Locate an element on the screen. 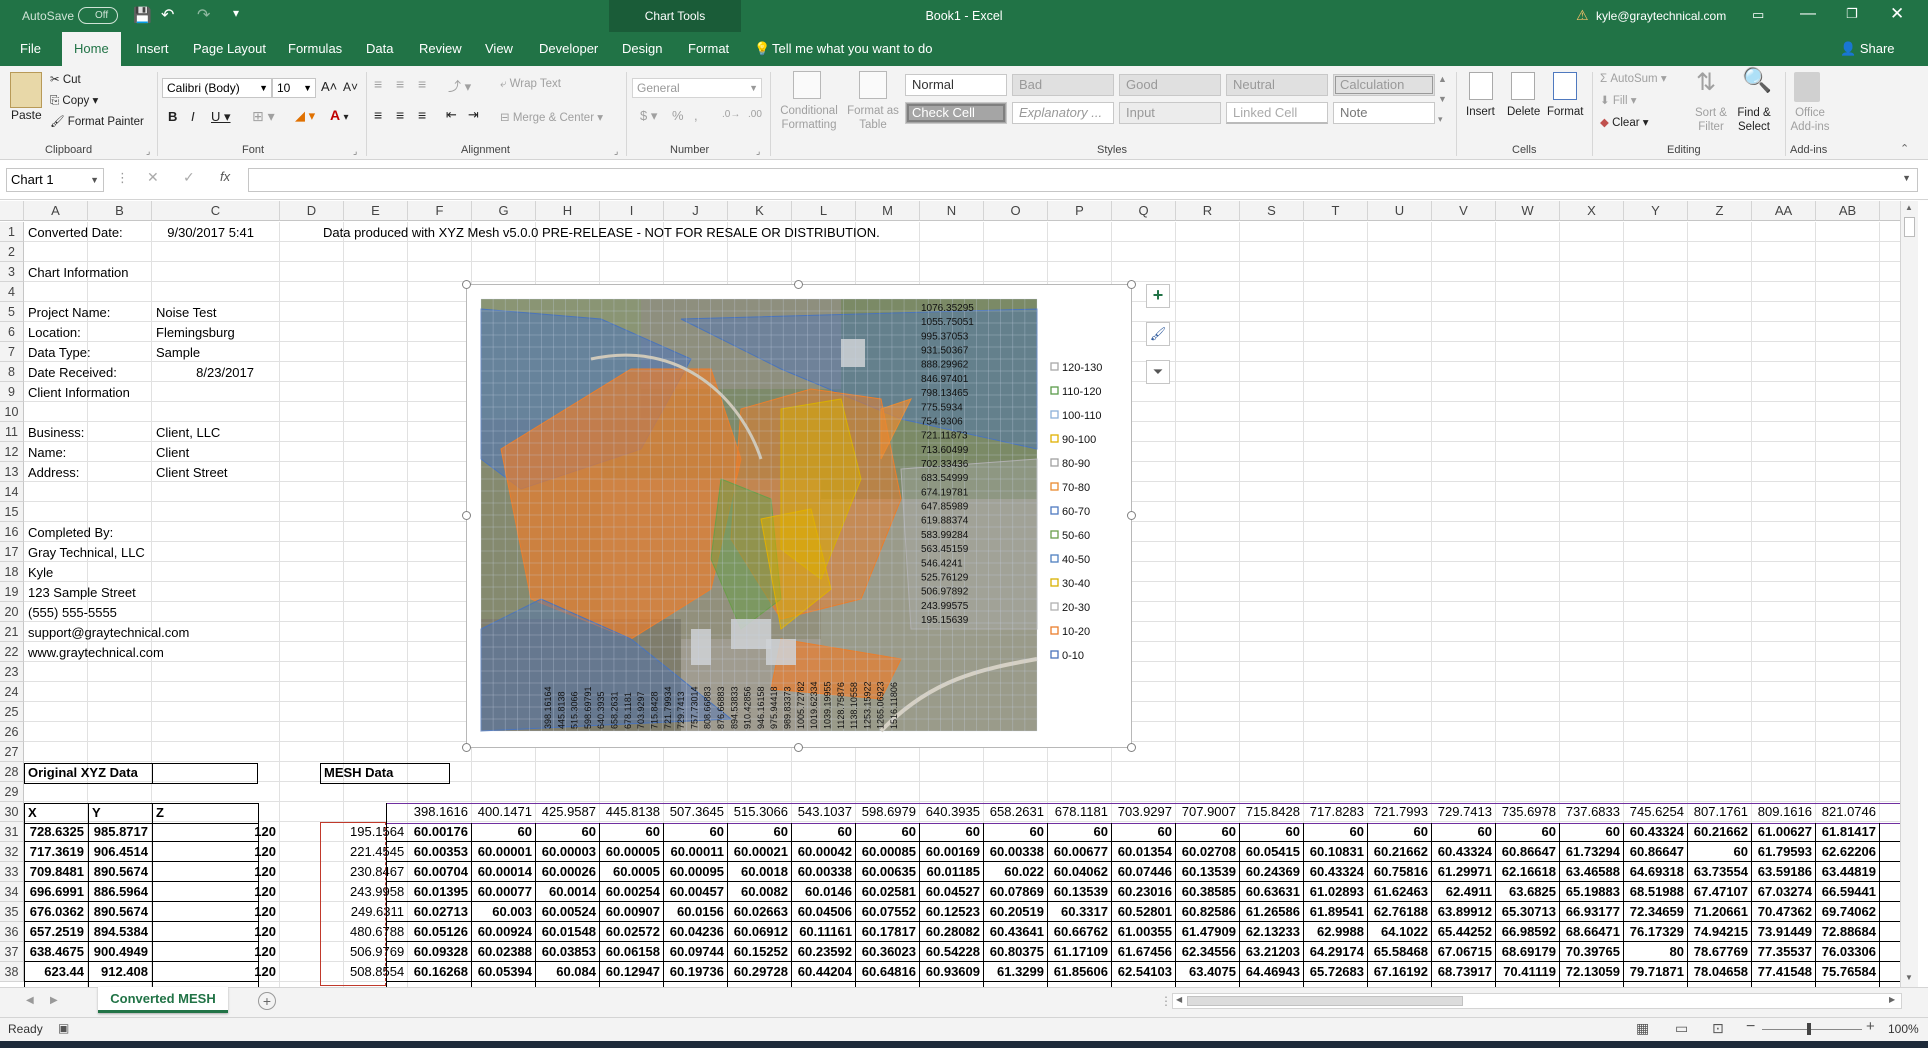  sheet-tab-converted-mesh: Converted MESH is located at coordinates (163, 1000).